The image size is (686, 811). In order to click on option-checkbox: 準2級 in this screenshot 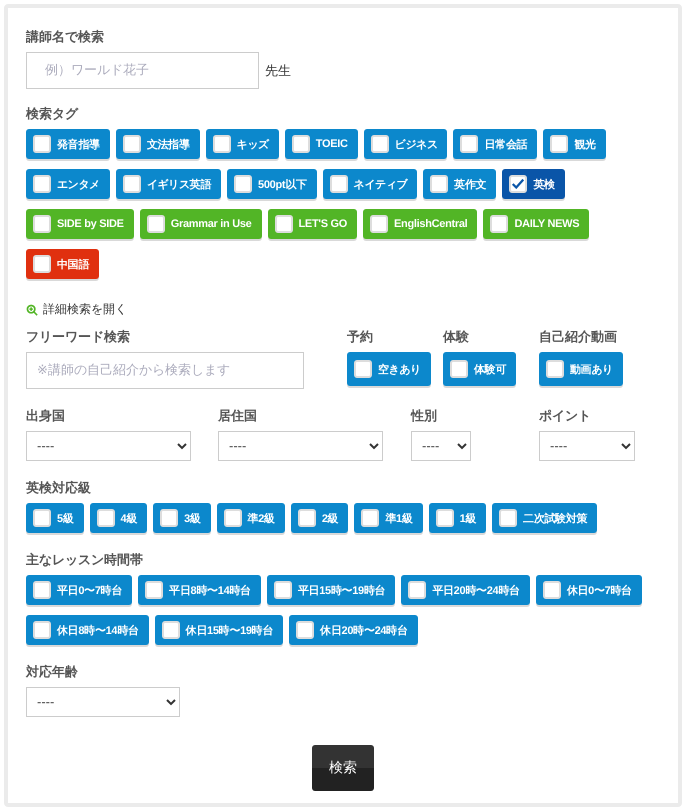, I will do `click(250, 518)`.